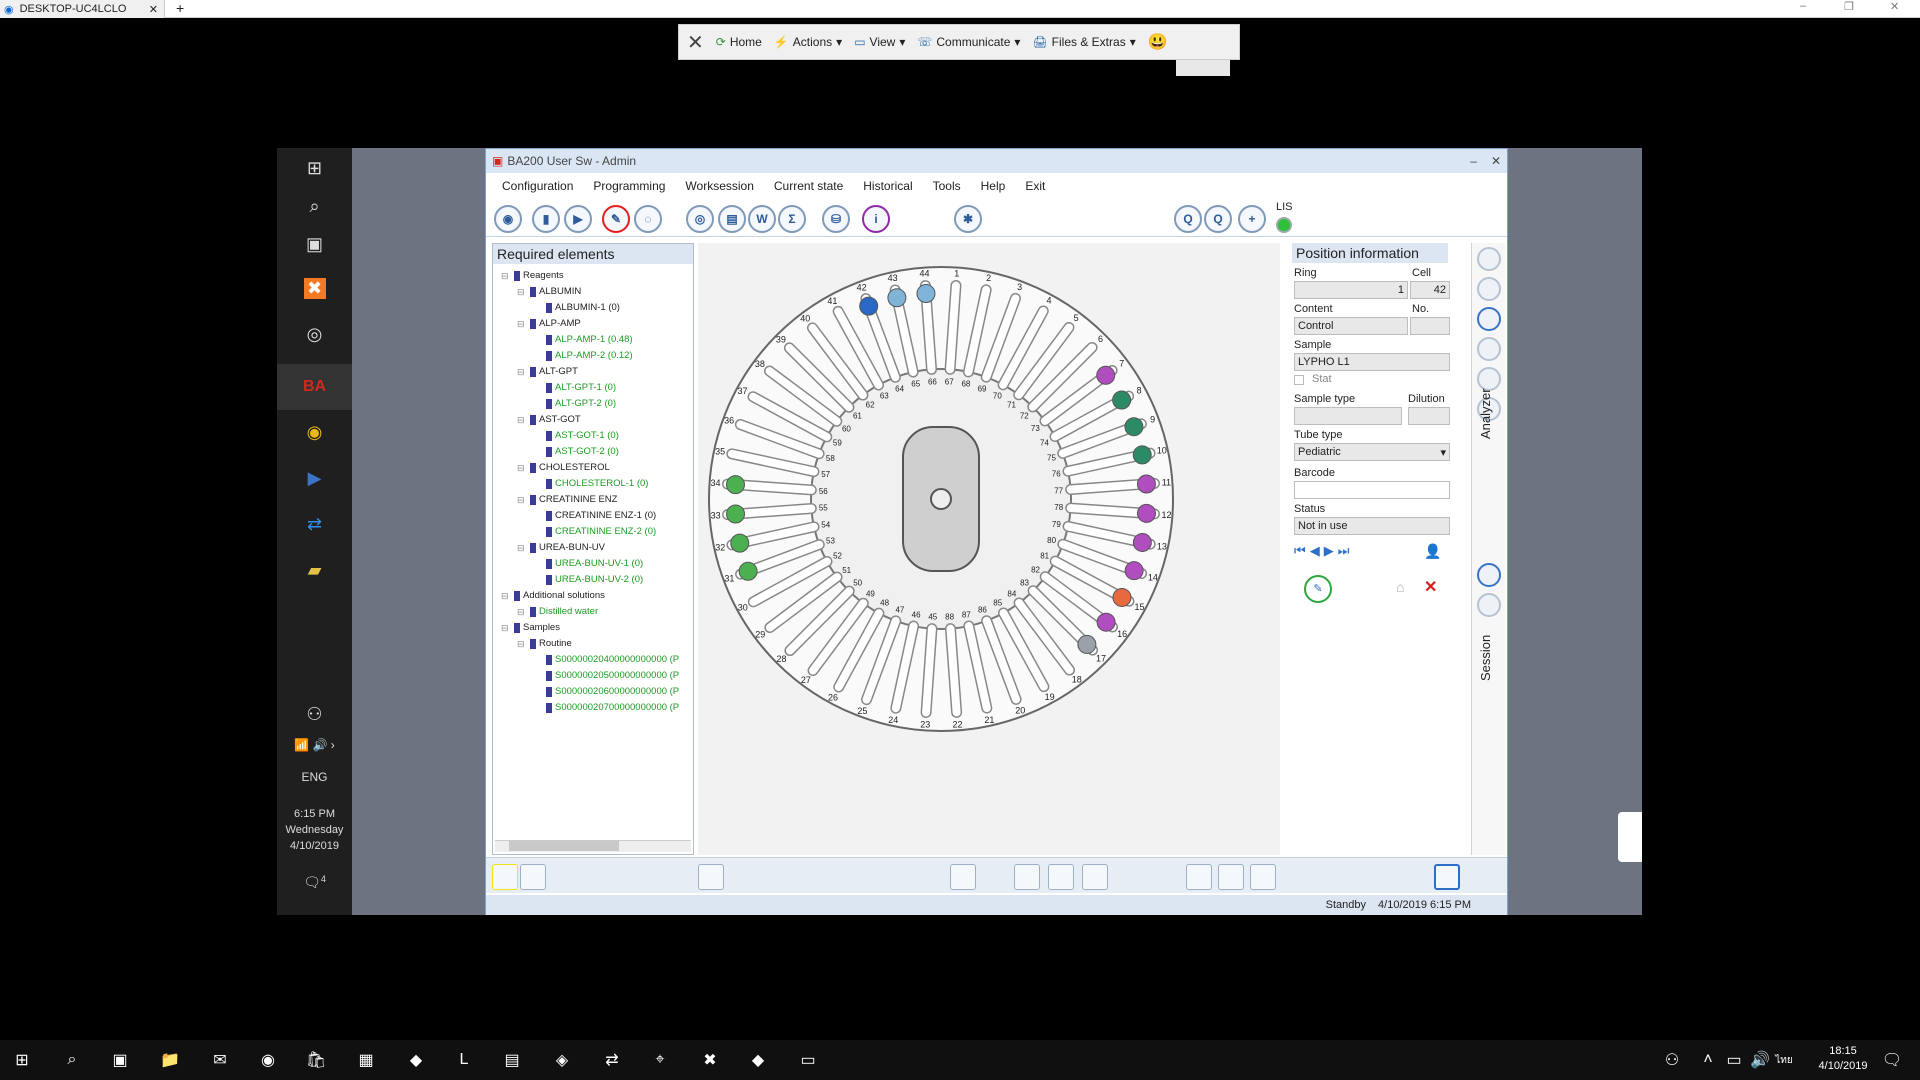 This screenshot has height=1080, width=1920. Describe the element at coordinates (596, 340) in the screenshot. I see `tree-item: ALP-AMP-1 (0.48)` at that location.